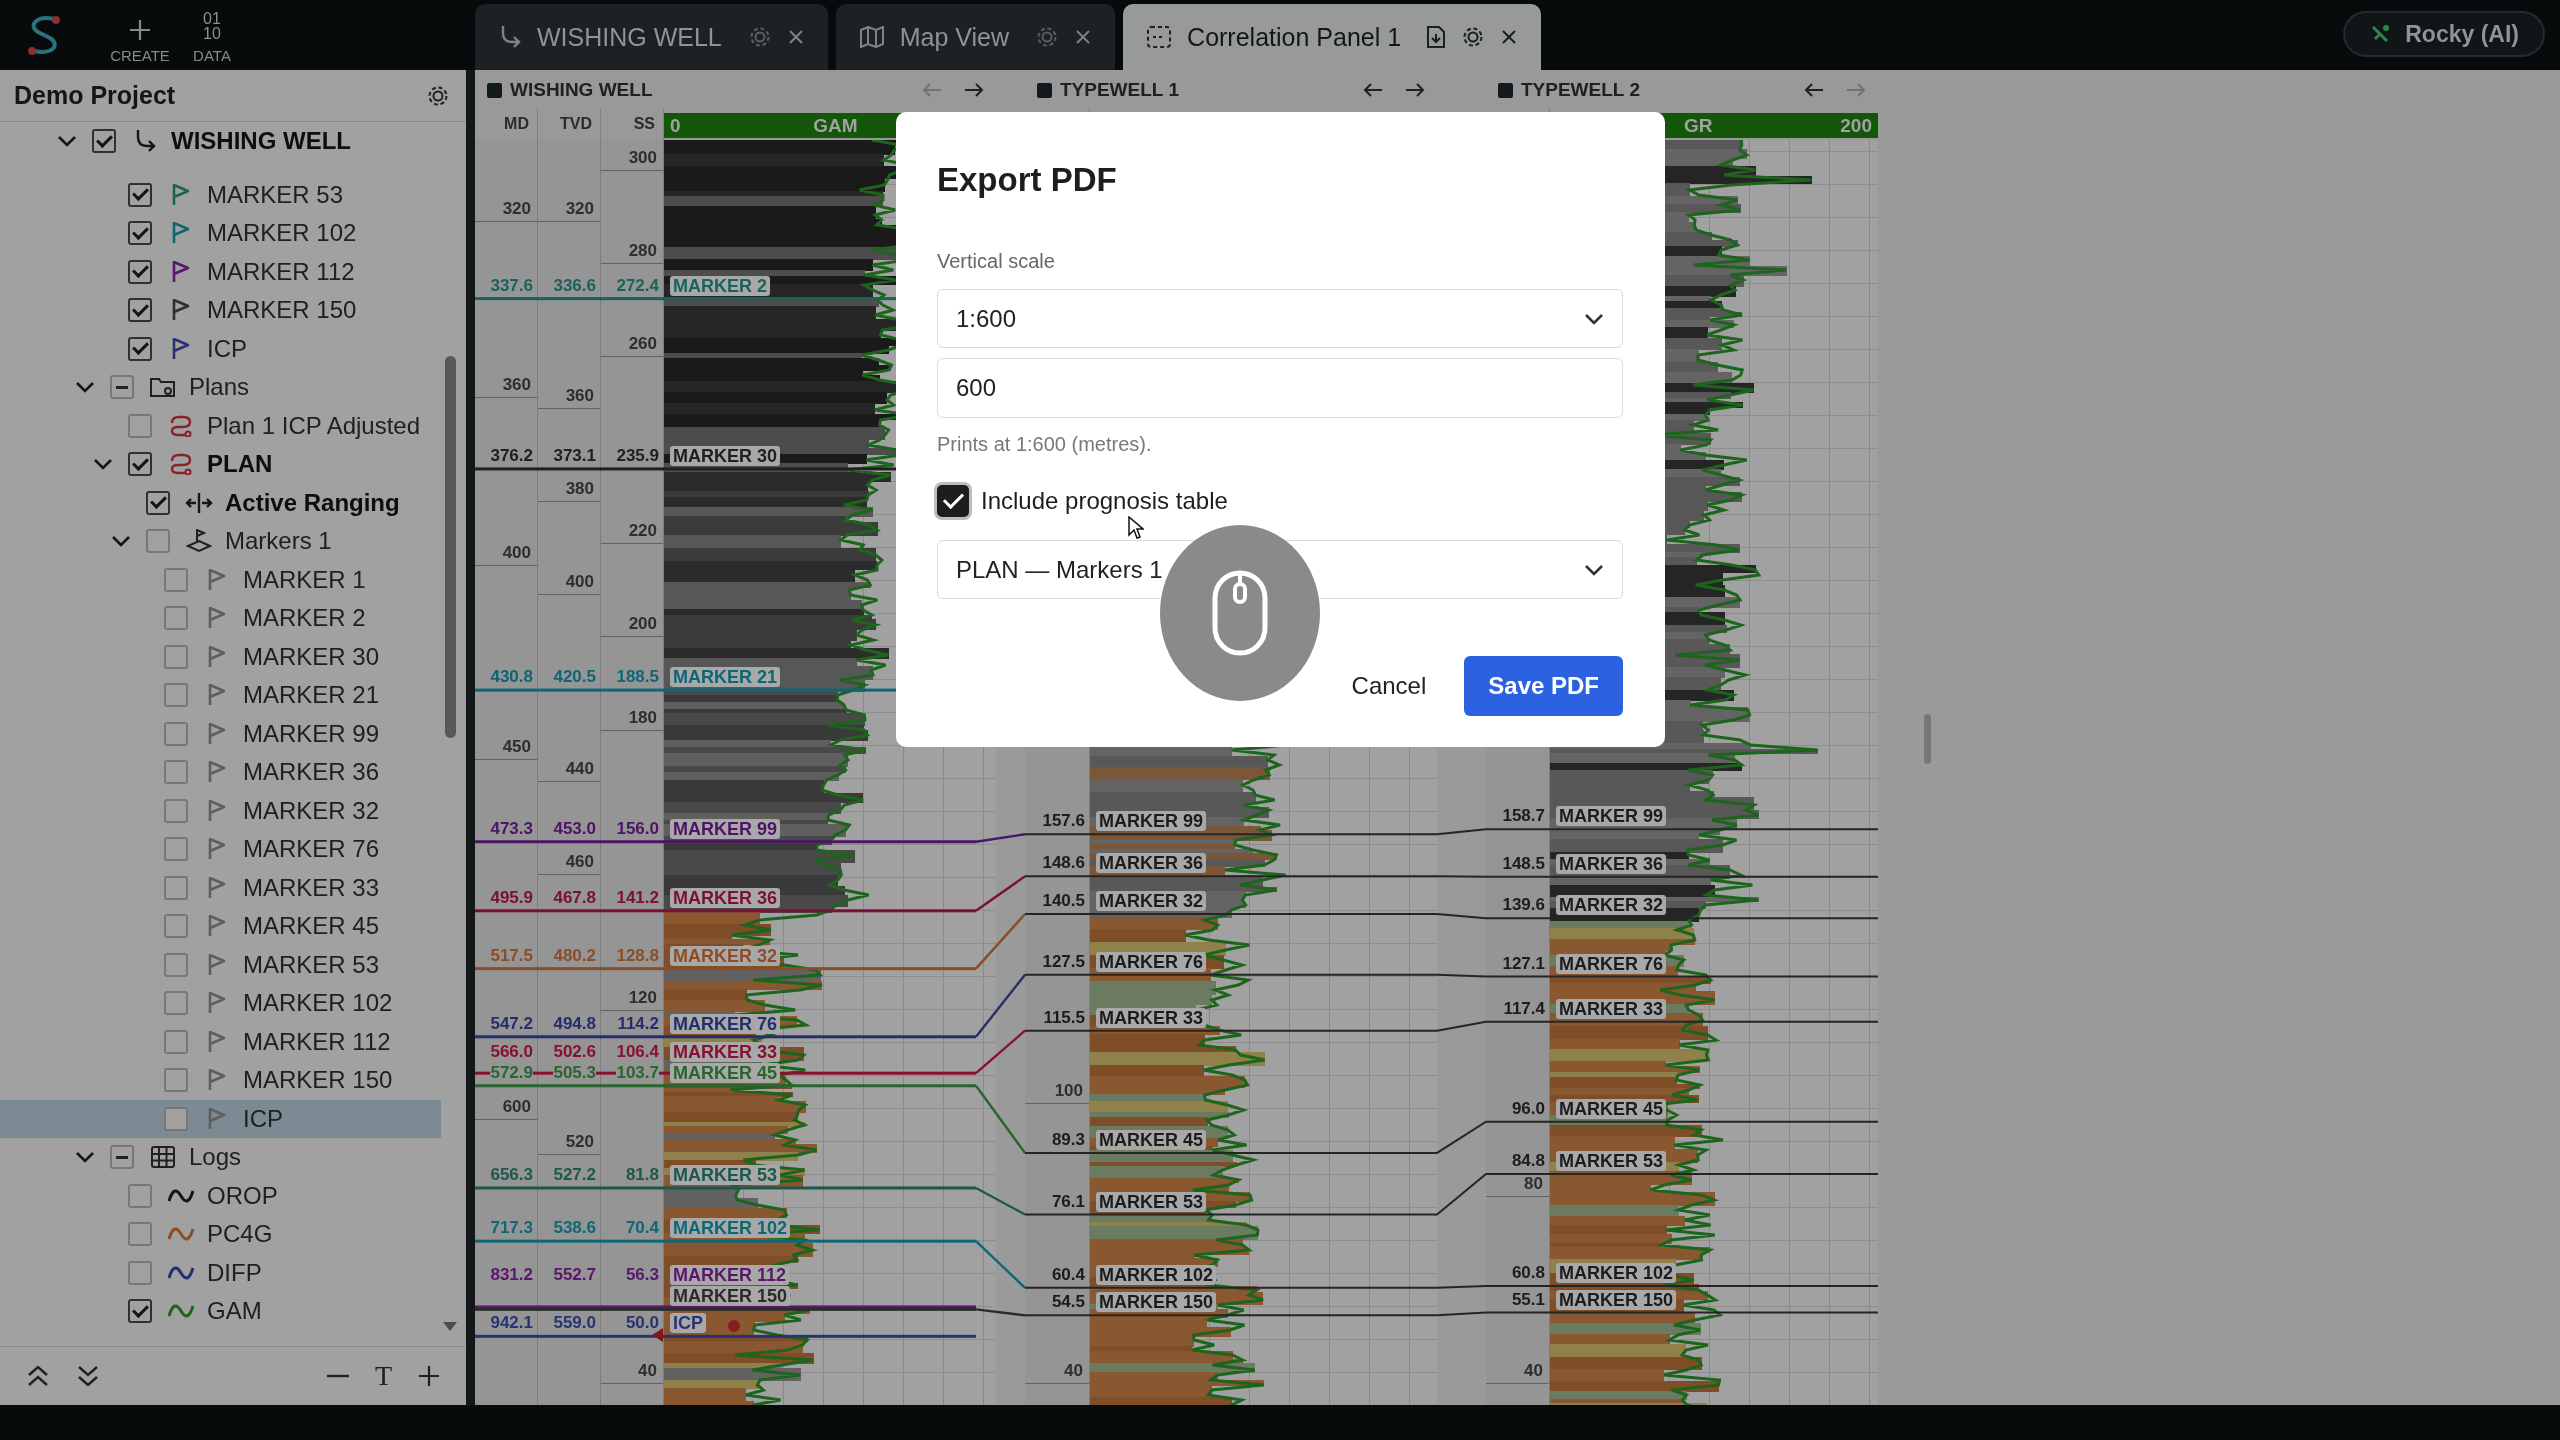 This screenshot has height=1440, width=2560. I want to click on font-button: T, so click(383, 1376).